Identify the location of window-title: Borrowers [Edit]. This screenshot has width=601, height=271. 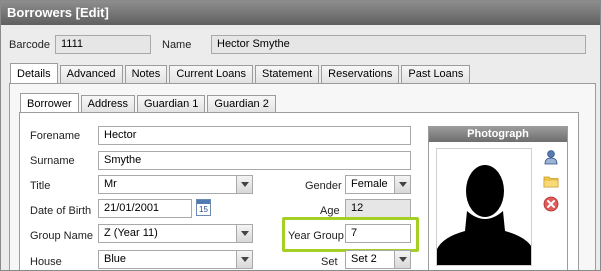
(300, 13).